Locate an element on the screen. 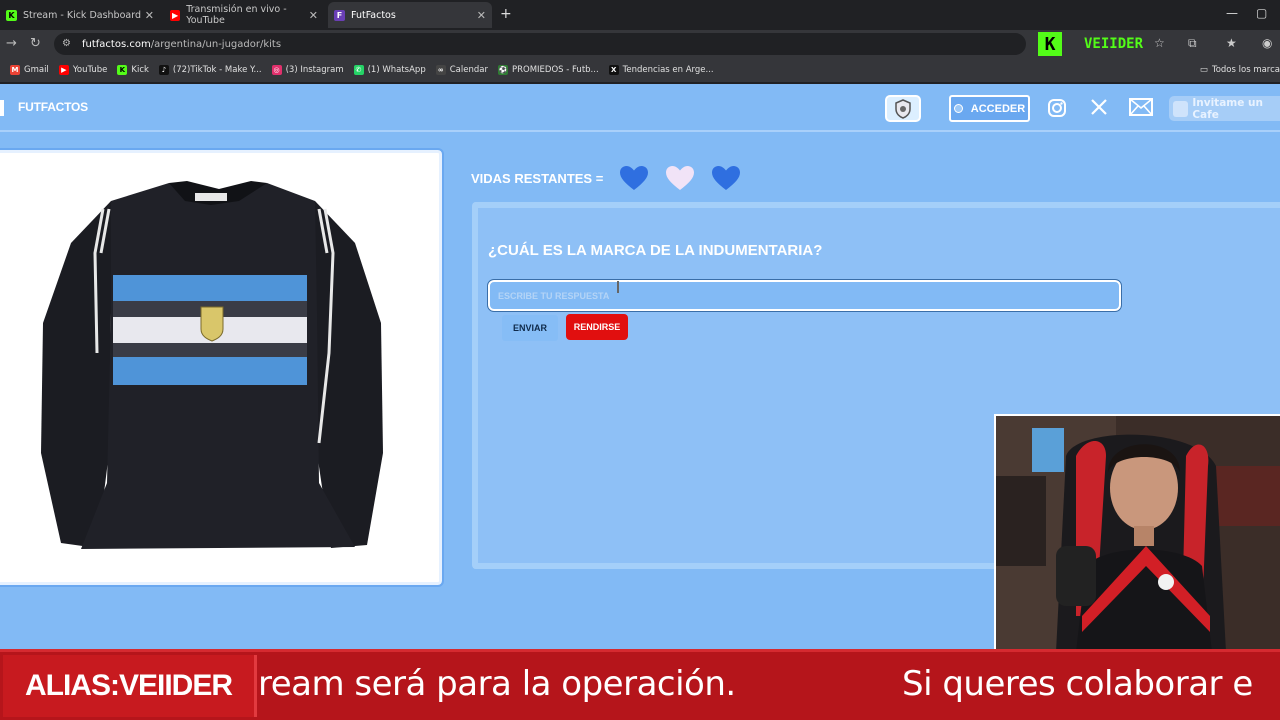  alias-badge: ALIAS:VEIIDER is located at coordinates (130, 686).